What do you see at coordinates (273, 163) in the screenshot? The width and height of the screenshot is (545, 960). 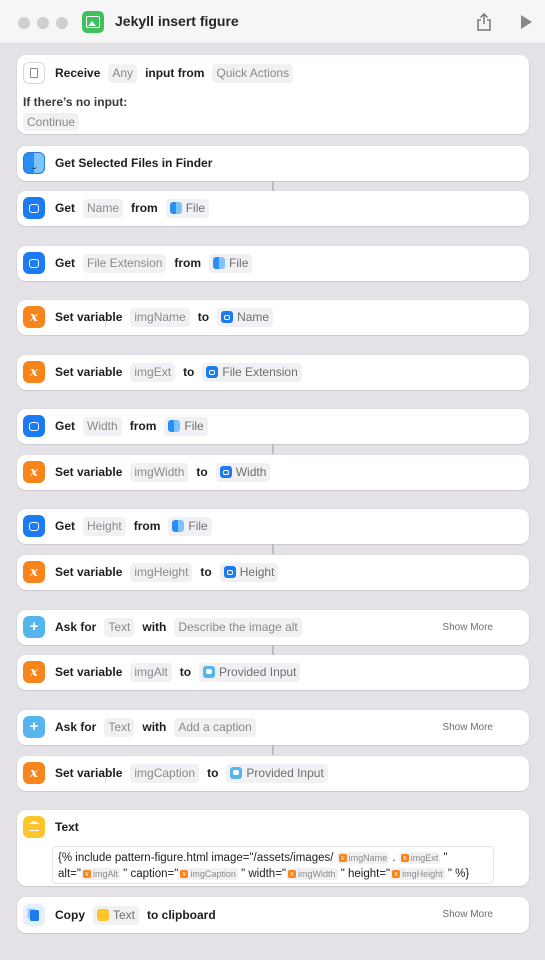 I see `action-card: Get Selected Files in Finder` at bounding box center [273, 163].